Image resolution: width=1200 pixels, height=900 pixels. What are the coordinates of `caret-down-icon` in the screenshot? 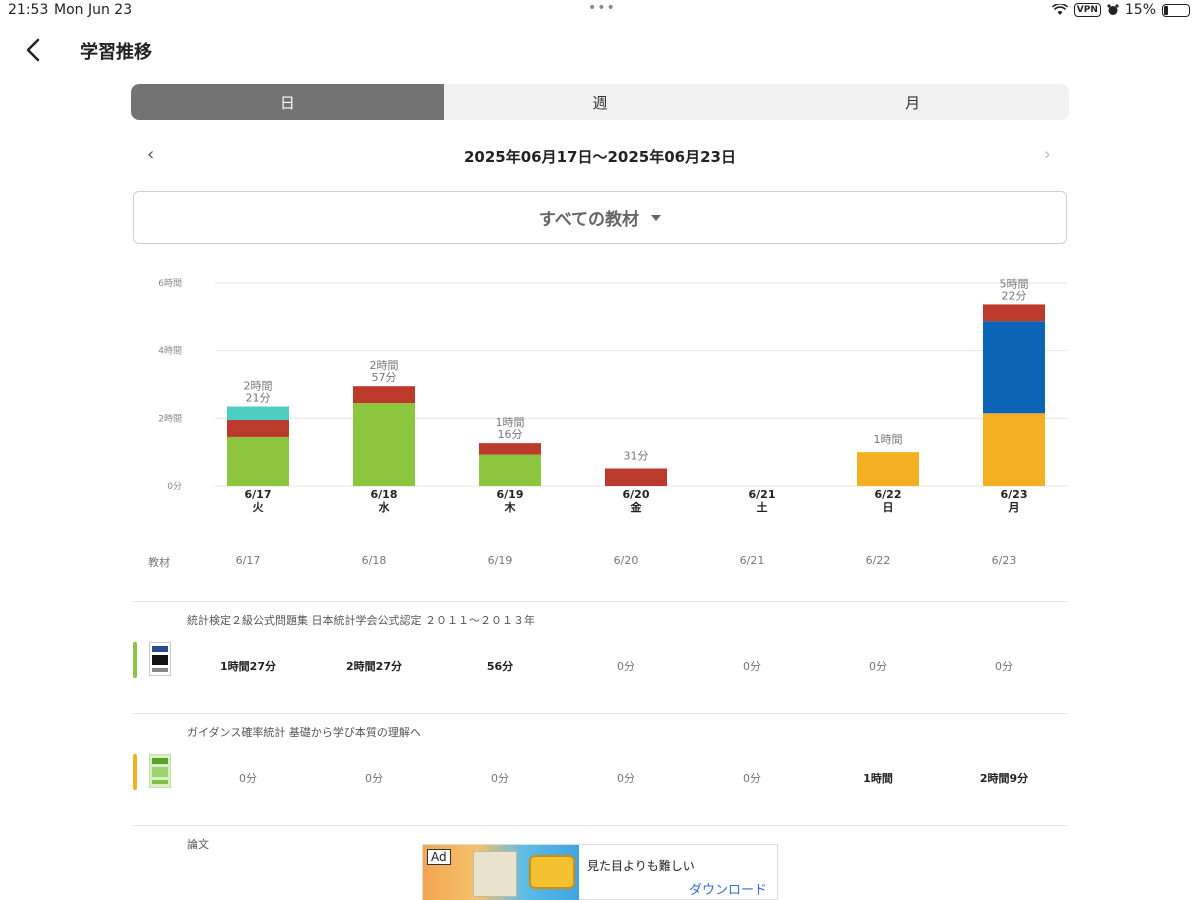 It's located at (656, 217).